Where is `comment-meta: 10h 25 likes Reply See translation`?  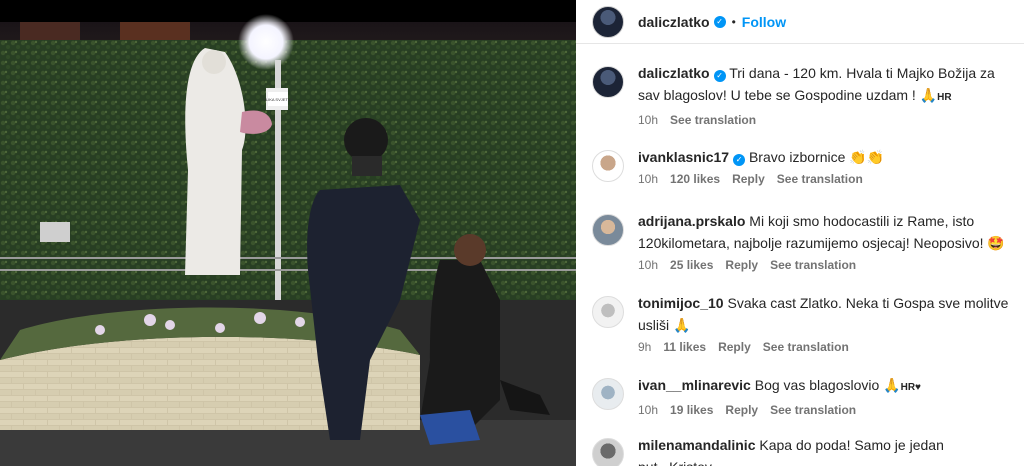 comment-meta: 10h 25 likes Reply See translation is located at coordinates (824, 265).